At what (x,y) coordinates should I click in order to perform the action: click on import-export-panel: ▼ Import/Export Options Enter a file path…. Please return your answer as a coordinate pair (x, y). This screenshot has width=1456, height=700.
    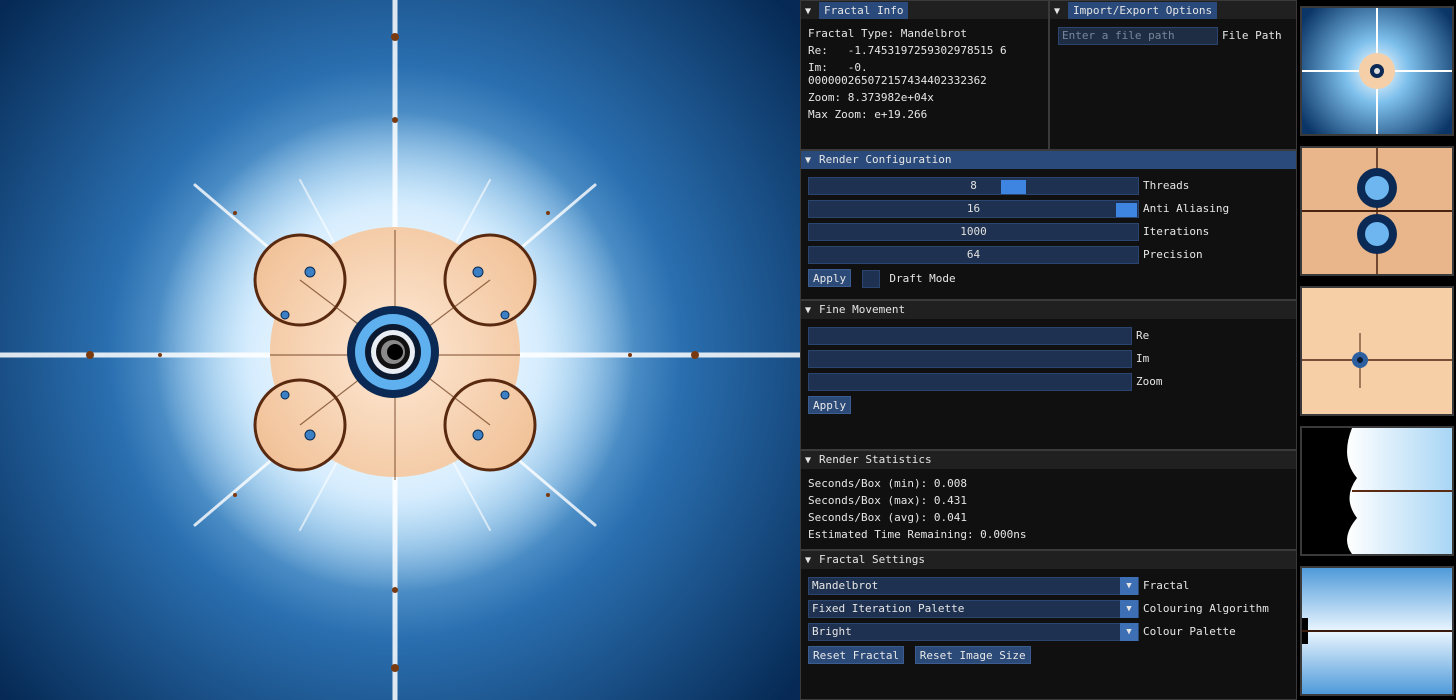
    Looking at the image, I should click on (1173, 75).